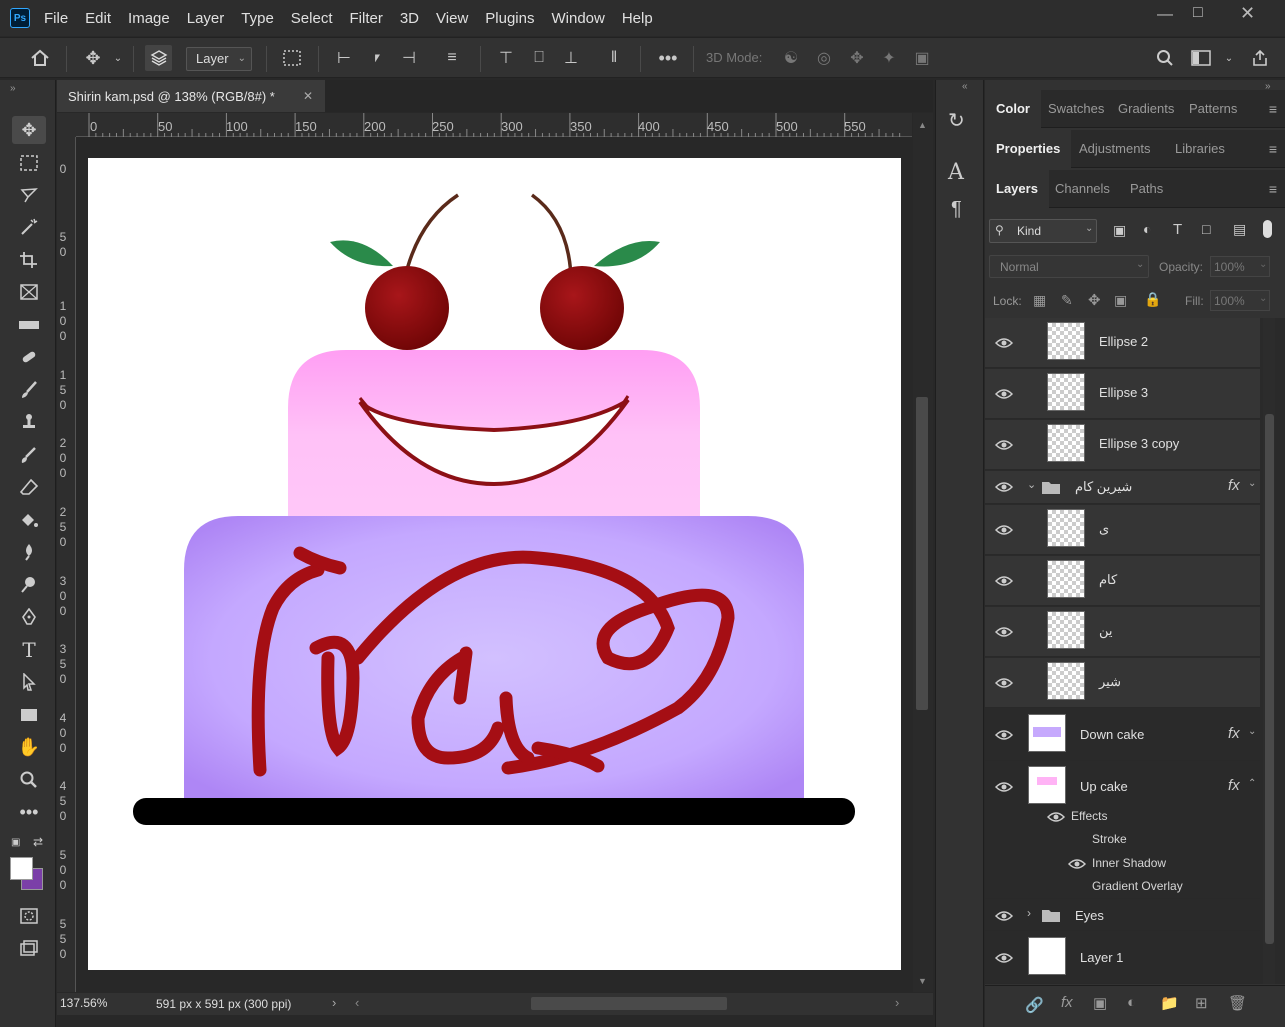 The height and width of the screenshot is (1027, 1285). Describe the element at coordinates (1146, 109) in the screenshot. I see `tab-gradients: Gradients` at that location.